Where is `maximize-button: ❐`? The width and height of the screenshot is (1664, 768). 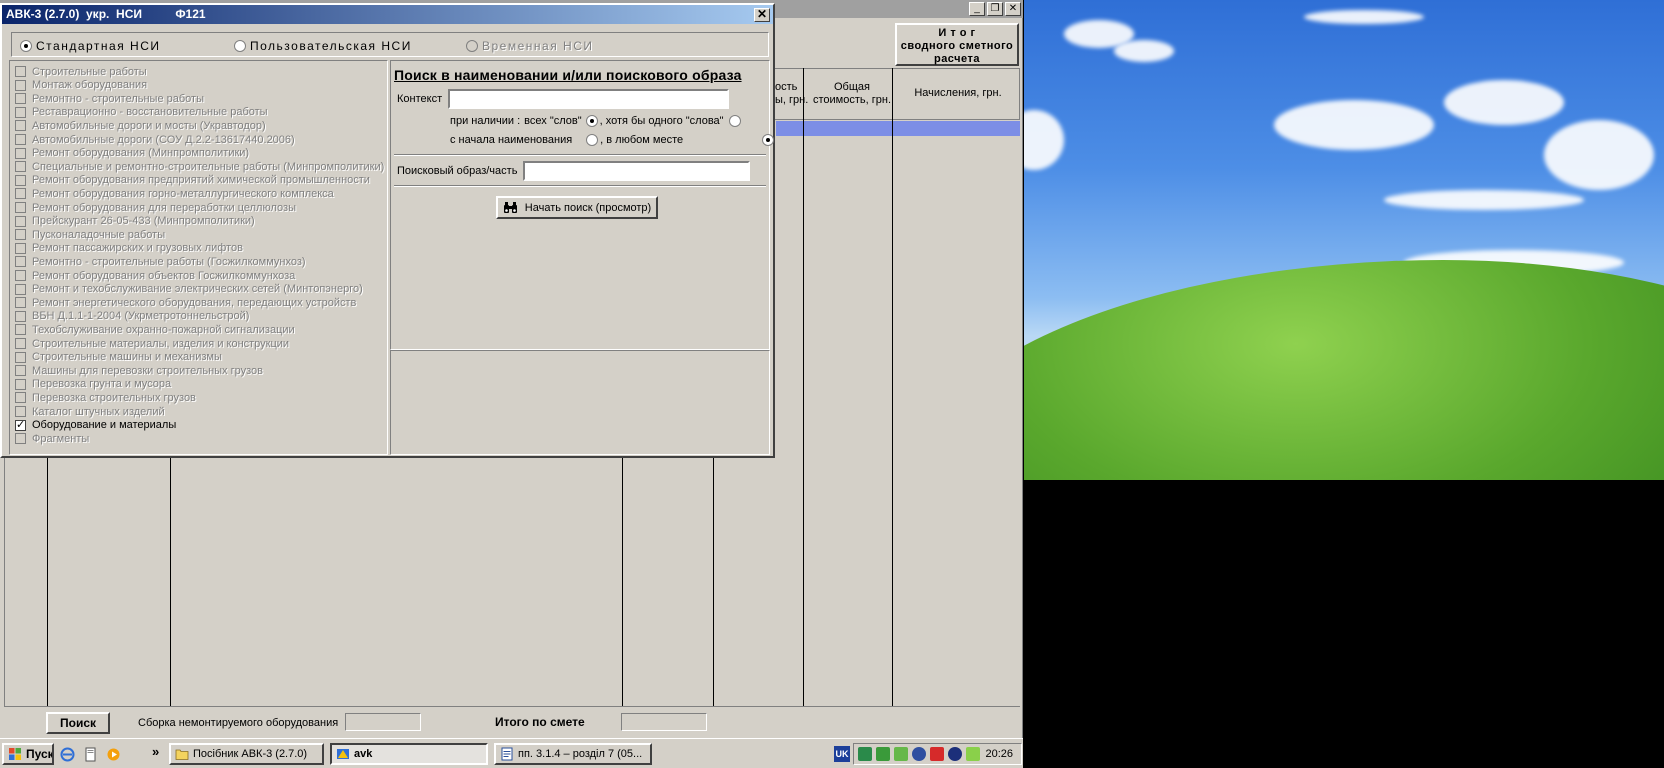 maximize-button: ❐ is located at coordinates (995, 9).